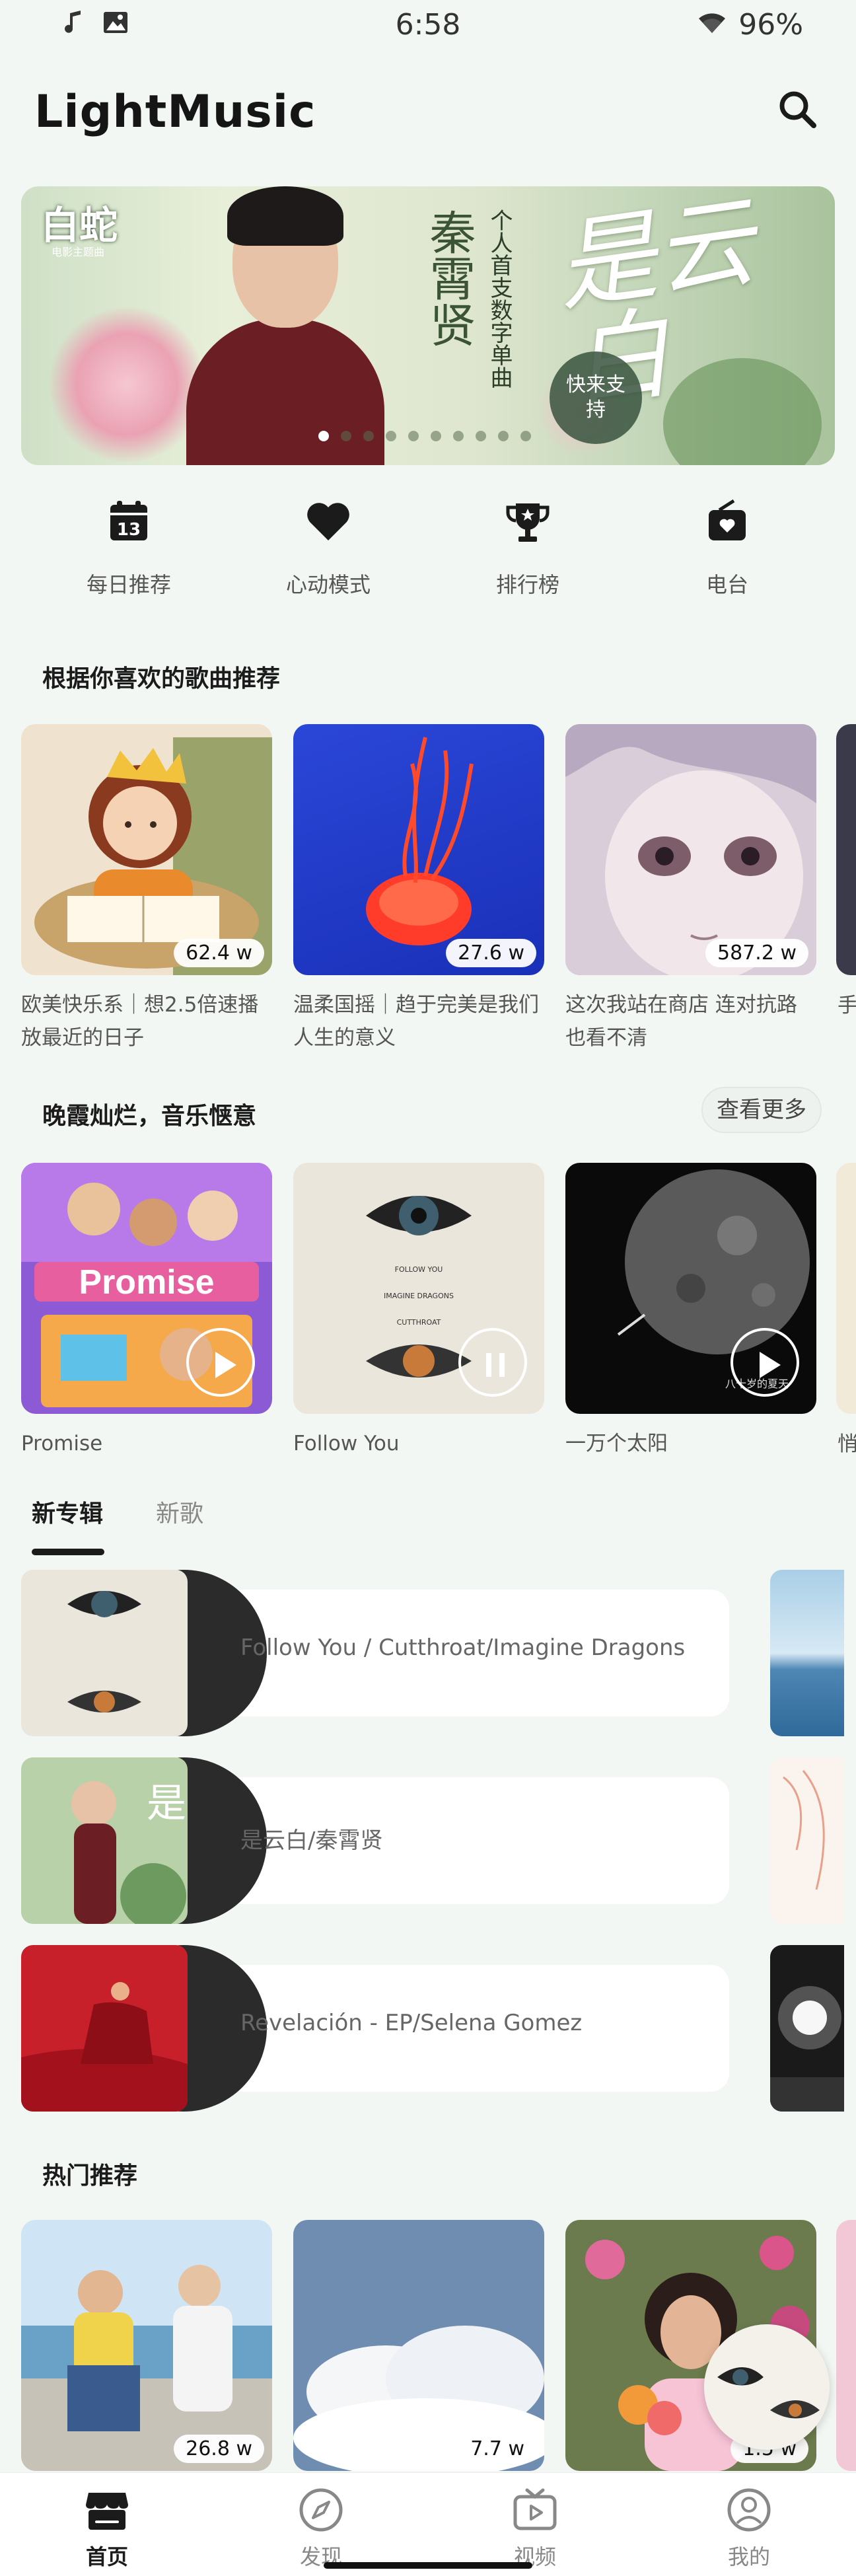 This screenshot has height=2576, width=856. I want to click on svg-text: CUTTHROAT, so click(419, 1322).